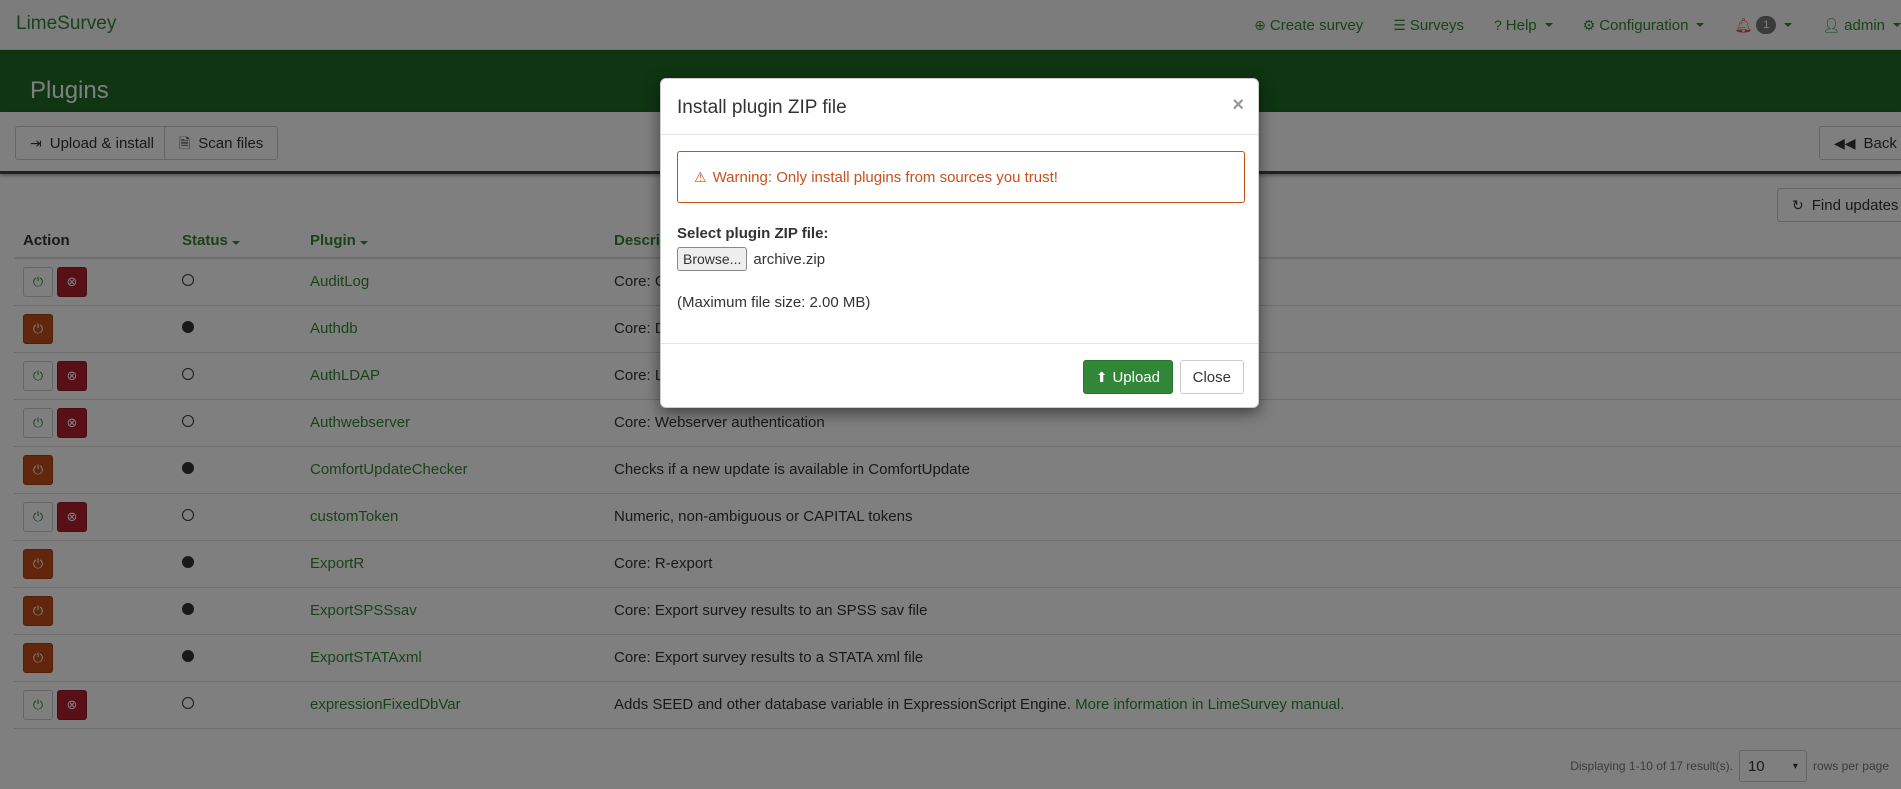  What do you see at coordinates (1136, 377) in the screenshot?
I see `upload-label: Upload` at bounding box center [1136, 377].